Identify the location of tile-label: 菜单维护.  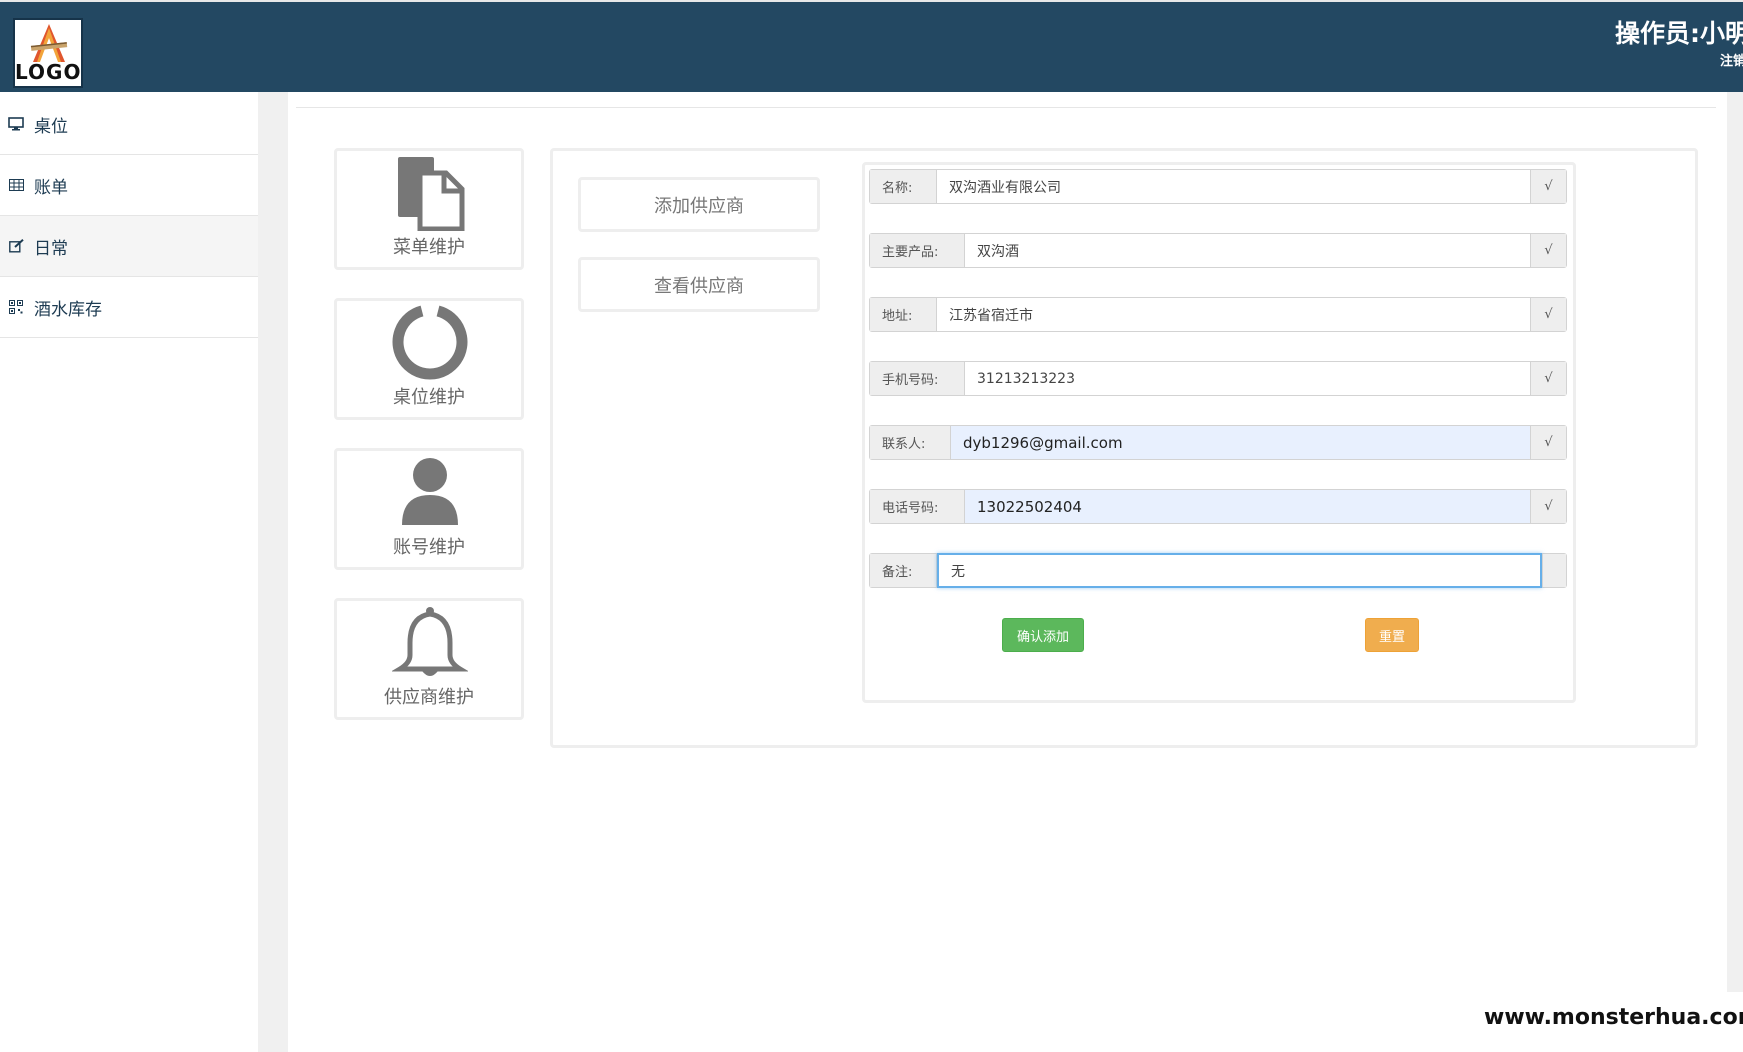
(429, 247).